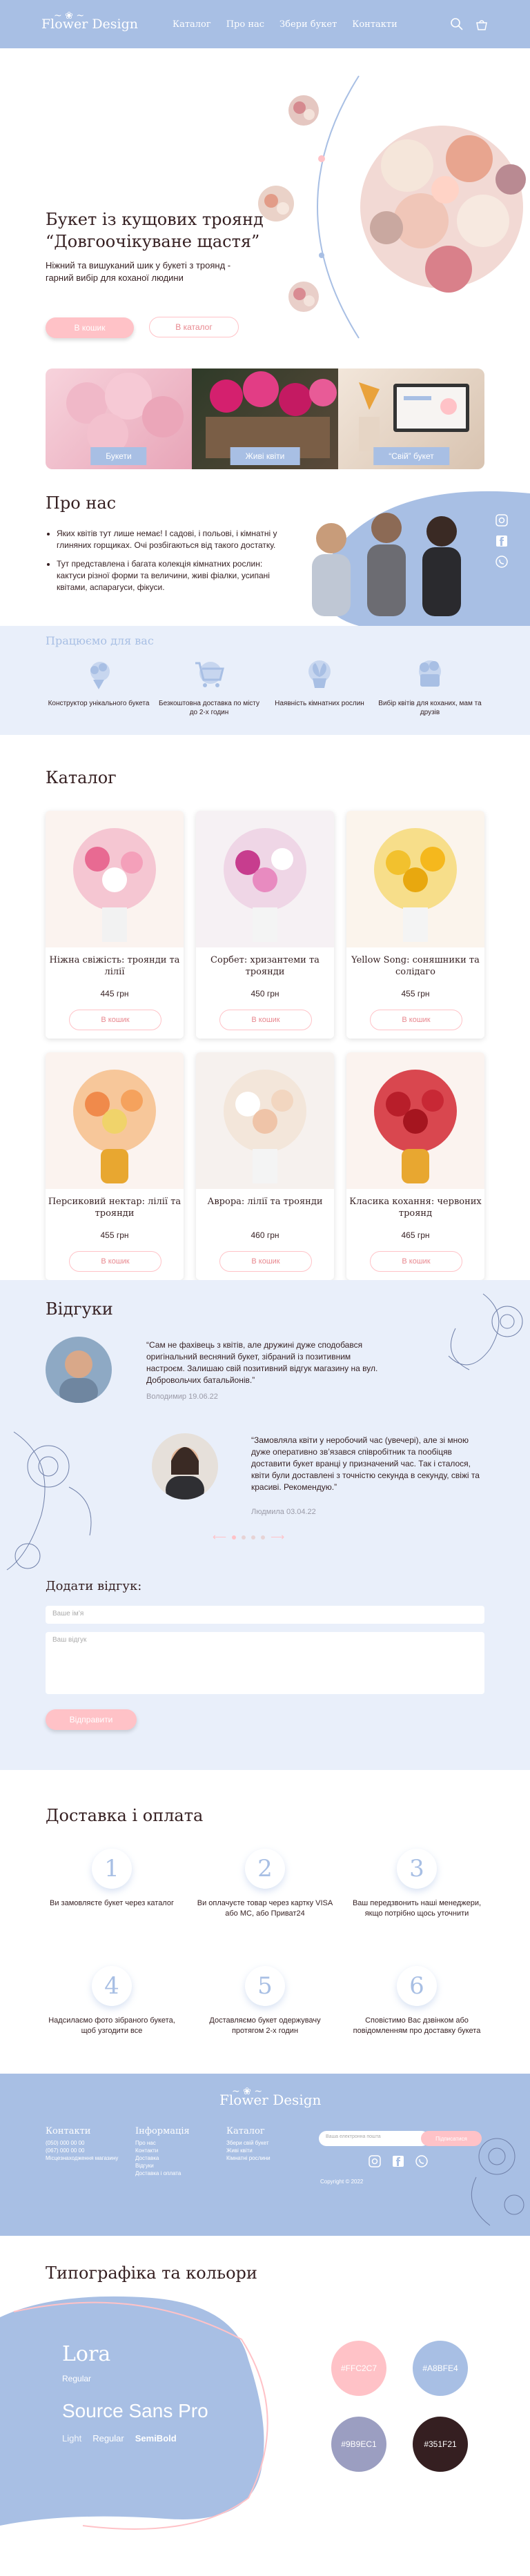 The height and width of the screenshot is (2576, 530). Describe the element at coordinates (114, 966) in the screenshot. I see `product-name: Ніжна свіжість: троянди та лілії` at that location.